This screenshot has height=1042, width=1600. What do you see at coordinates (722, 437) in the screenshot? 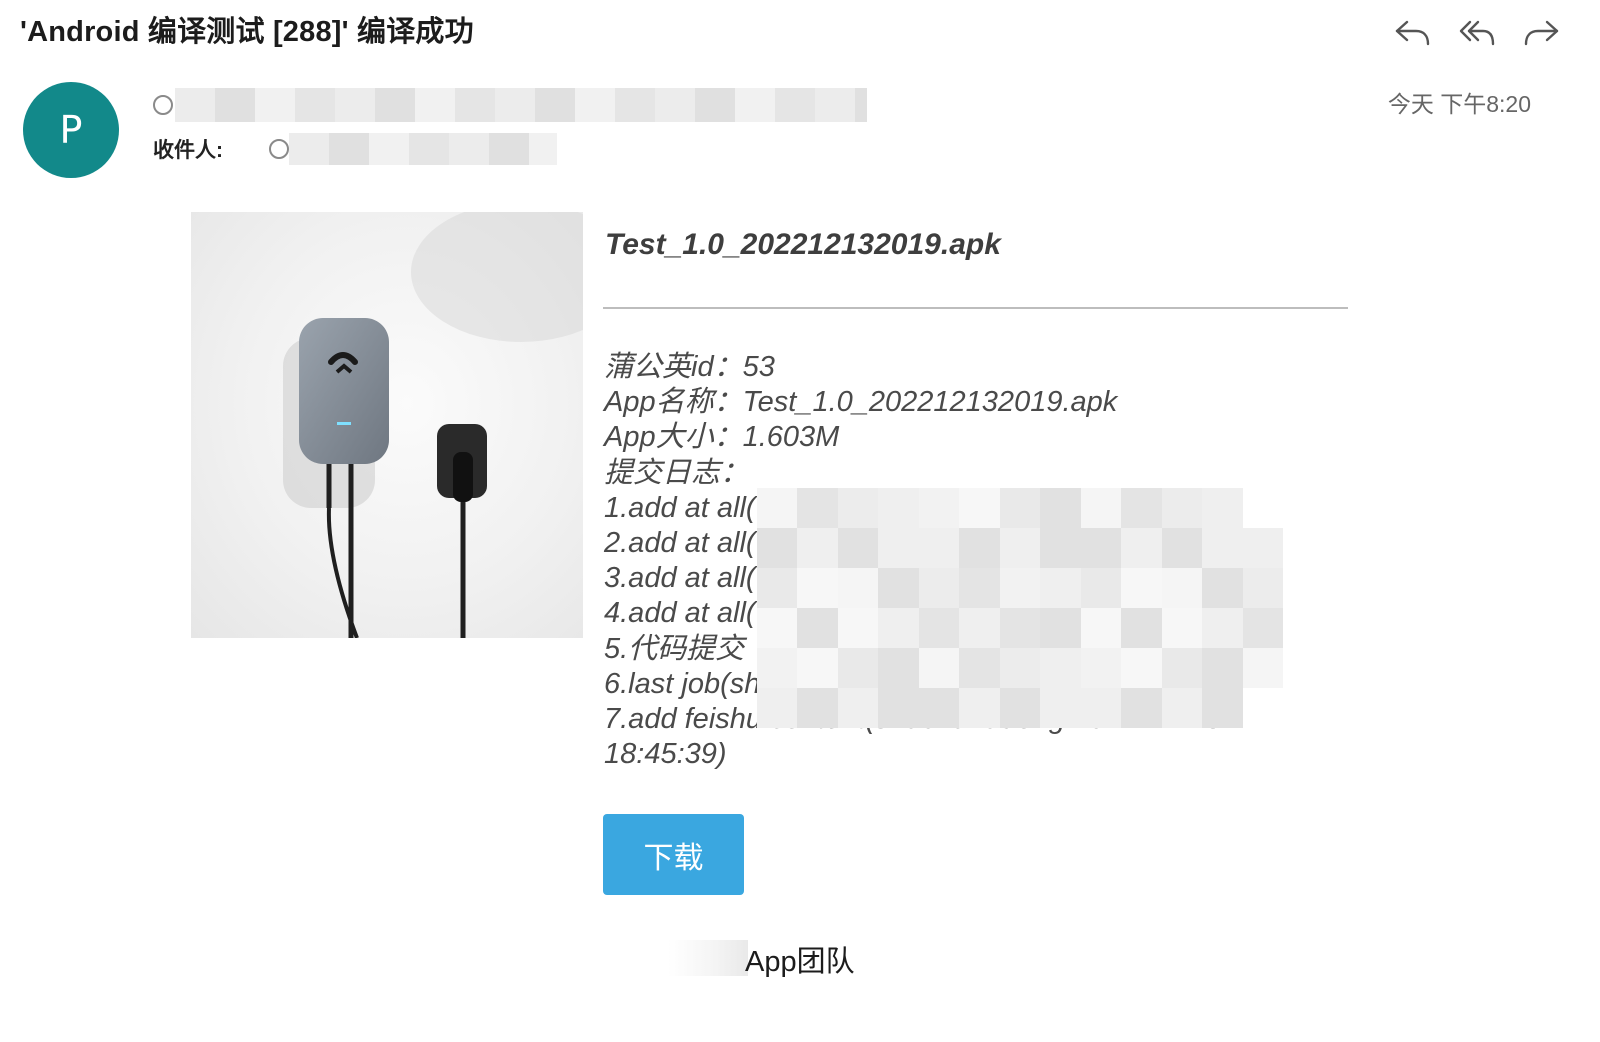
I see `app-size: App大小：1.603M` at bounding box center [722, 437].